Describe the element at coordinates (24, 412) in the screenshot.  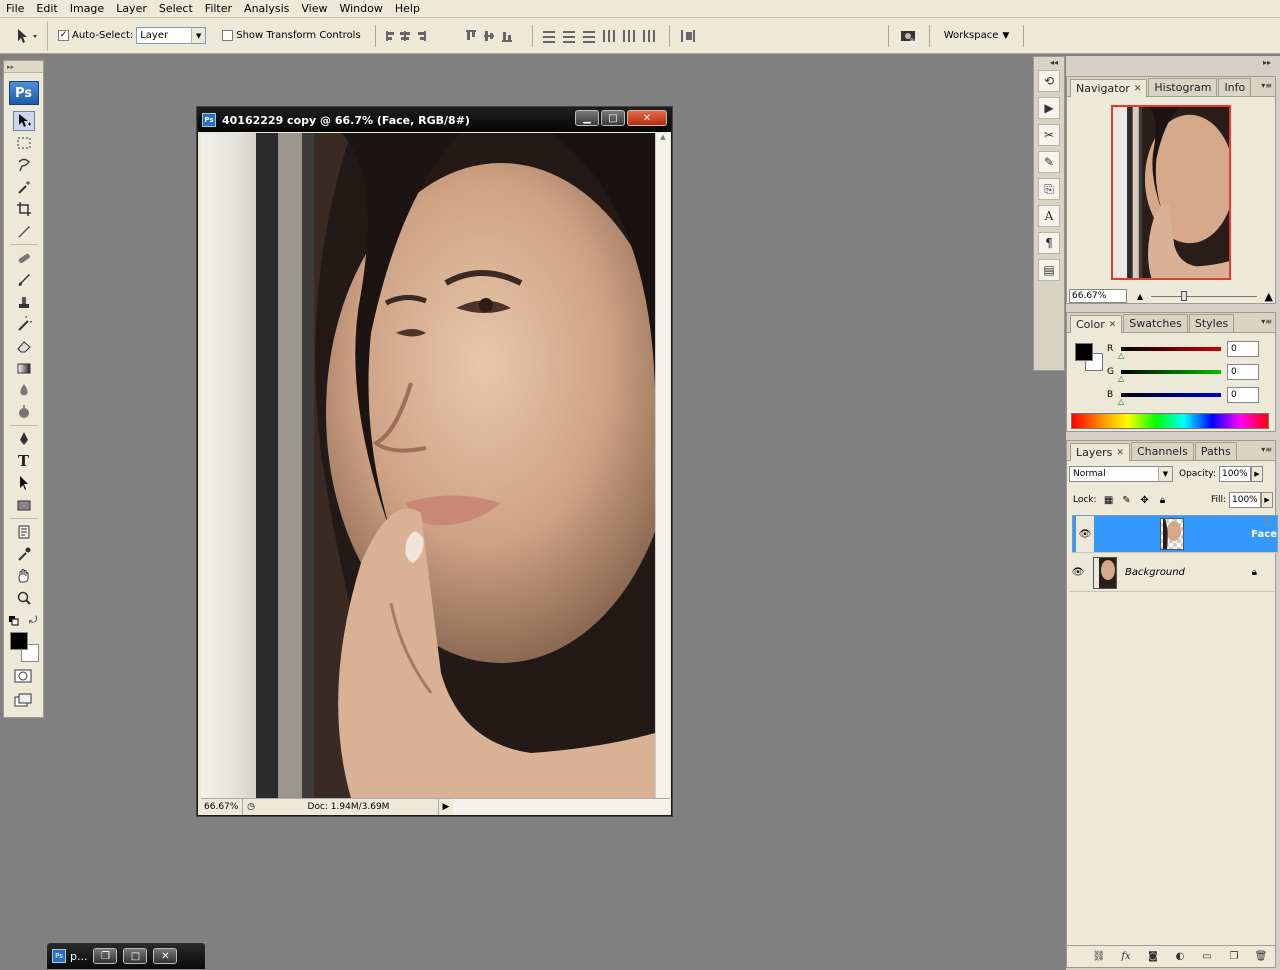
I see `dodge-tool-icon` at that location.